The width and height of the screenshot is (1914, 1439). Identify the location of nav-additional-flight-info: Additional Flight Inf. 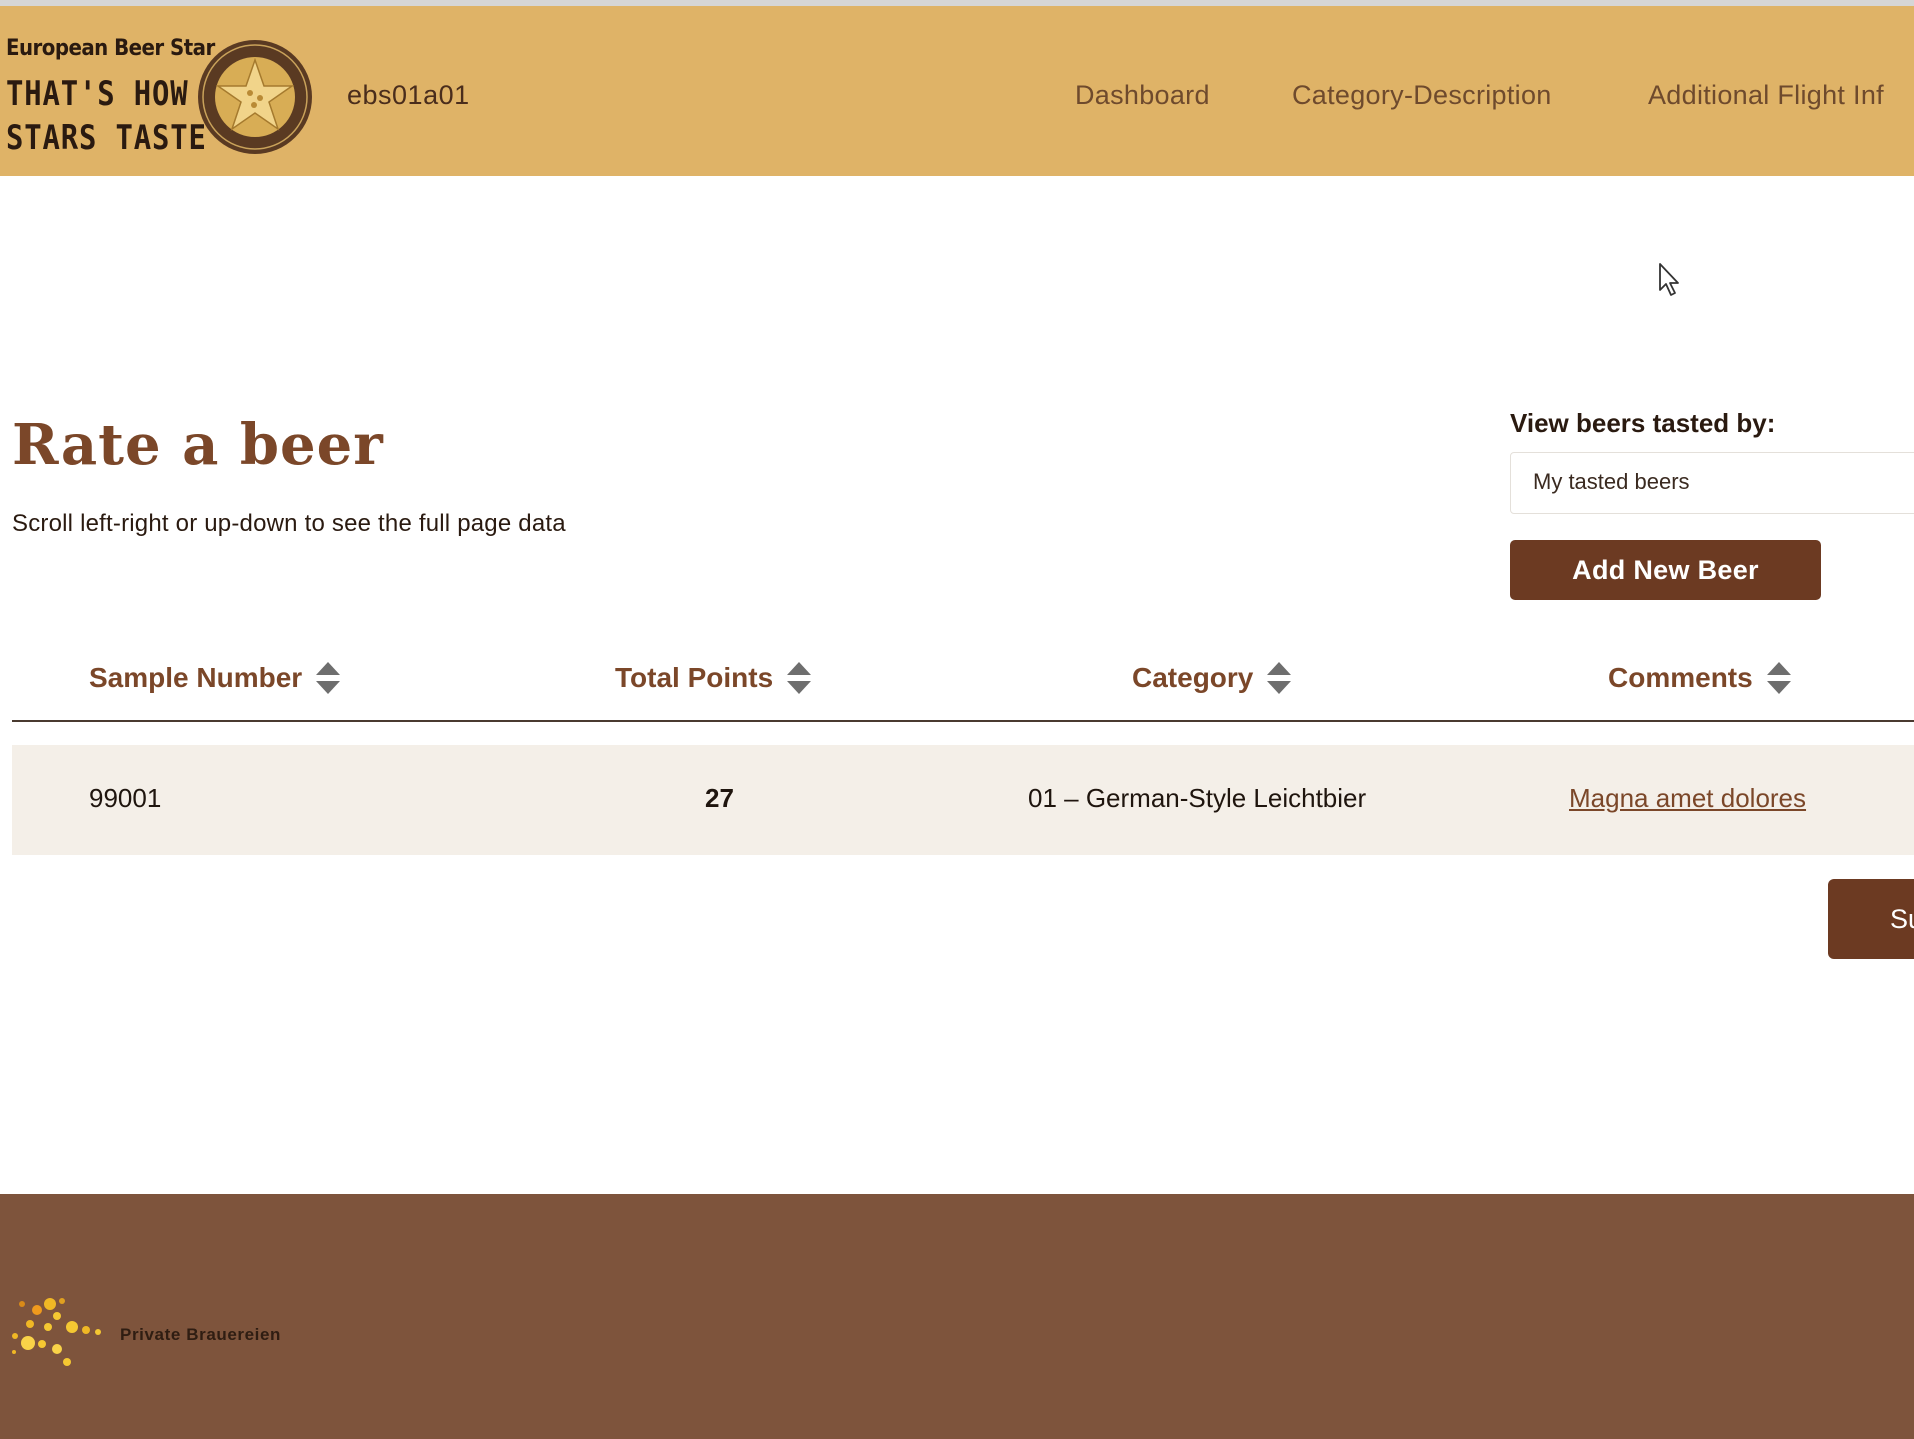
(1766, 95).